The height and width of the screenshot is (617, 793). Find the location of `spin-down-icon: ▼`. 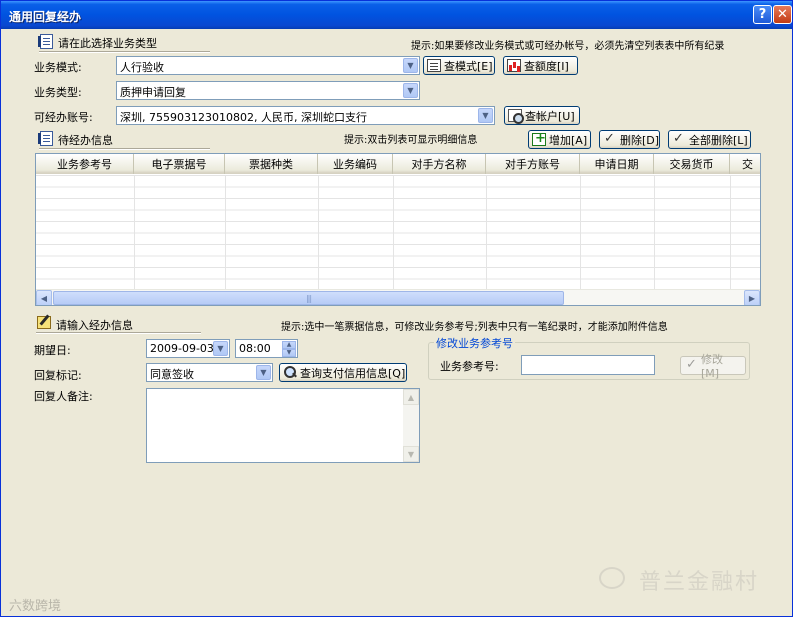

spin-down-icon: ▼ is located at coordinates (289, 353).